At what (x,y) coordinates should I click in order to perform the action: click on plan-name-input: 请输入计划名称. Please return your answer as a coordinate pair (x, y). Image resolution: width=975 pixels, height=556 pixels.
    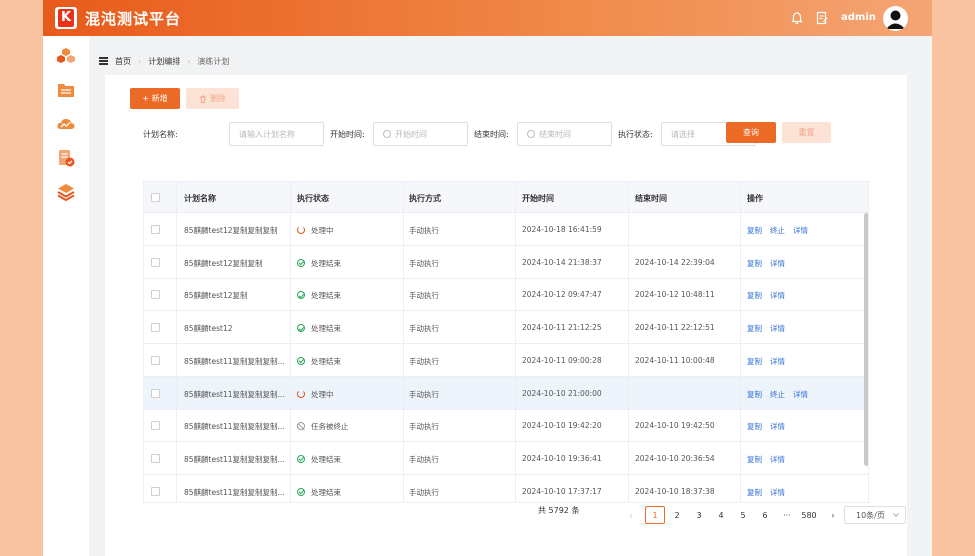
    Looking at the image, I should click on (276, 134).